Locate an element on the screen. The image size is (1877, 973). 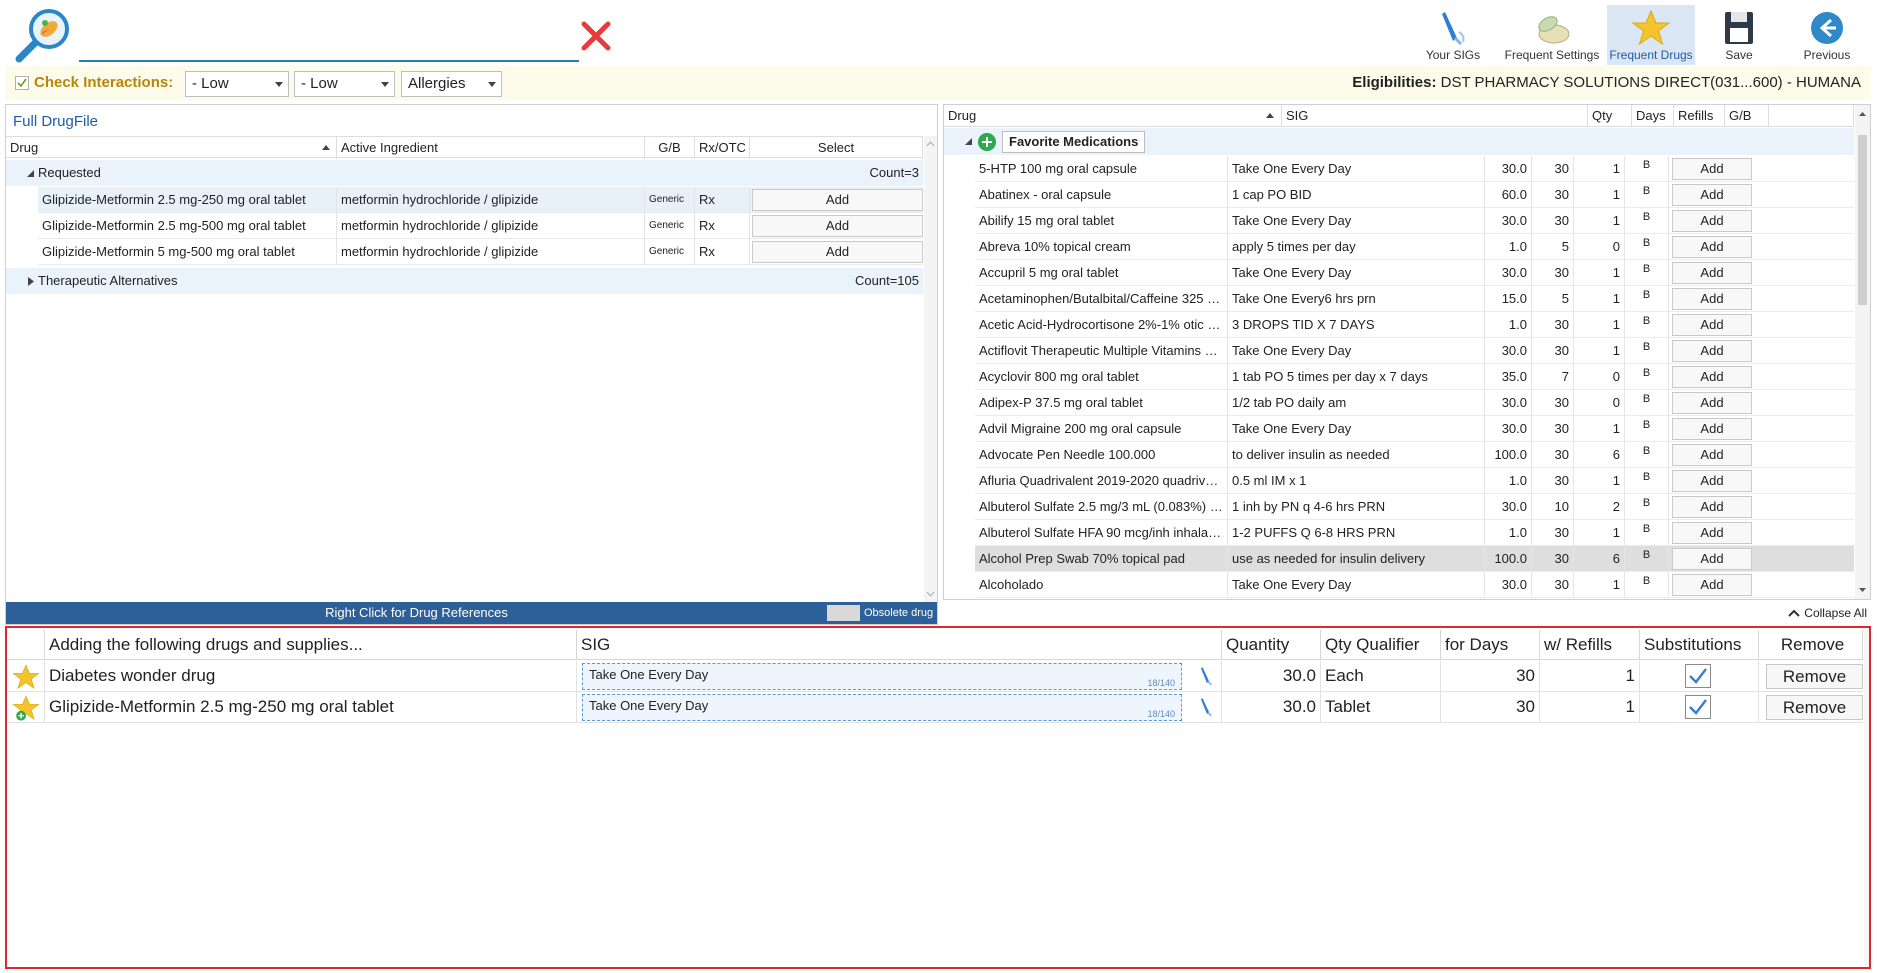
col-sig: SIG is located at coordinates (1435, 116).